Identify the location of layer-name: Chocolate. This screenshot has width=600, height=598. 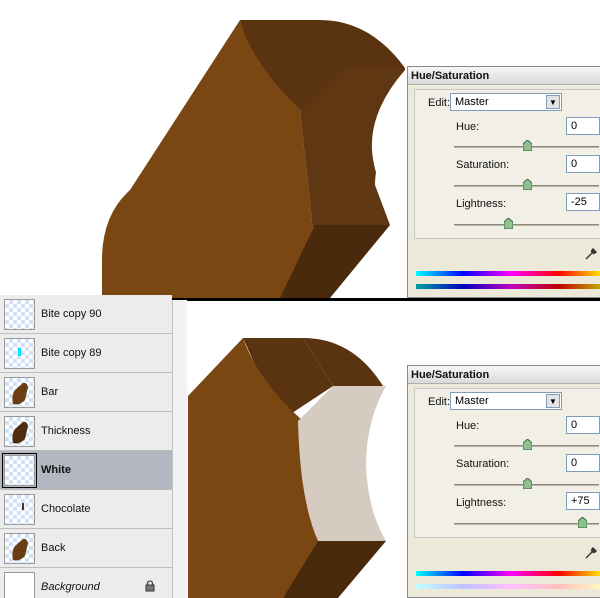
(66, 509).